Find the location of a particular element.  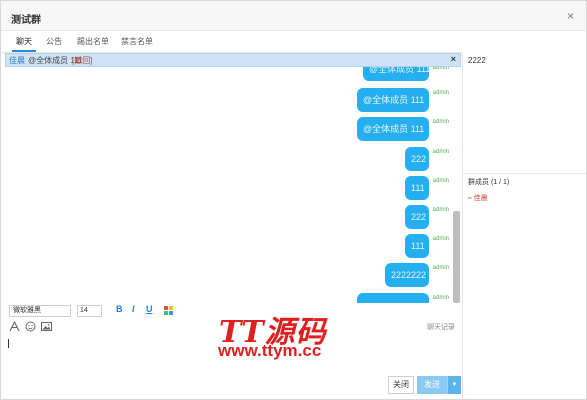

titlebar: 测试群 × is located at coordinates (293, 16).